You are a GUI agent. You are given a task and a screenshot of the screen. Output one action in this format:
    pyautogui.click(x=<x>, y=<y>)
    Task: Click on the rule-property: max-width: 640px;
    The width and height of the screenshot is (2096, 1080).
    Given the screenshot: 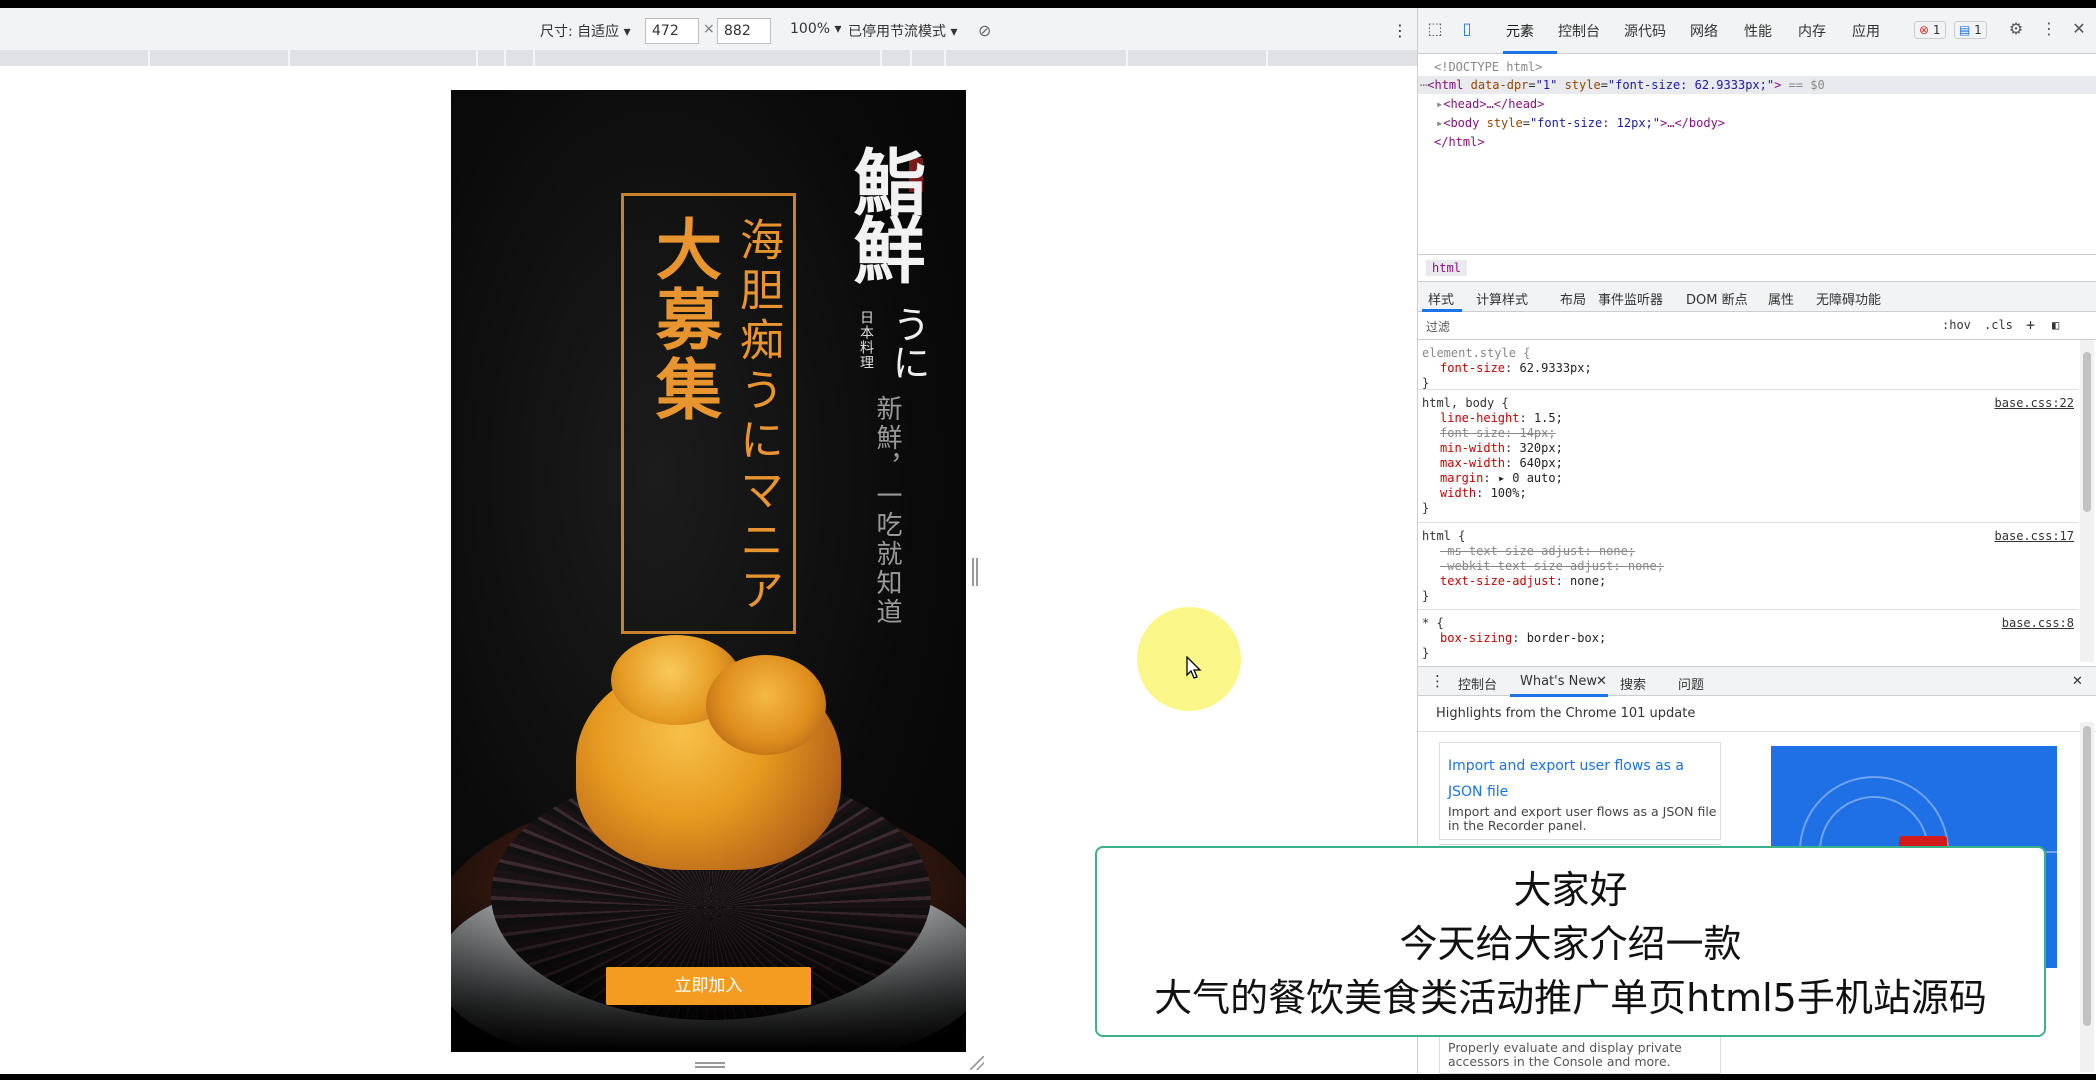 What is the action you would take?
    pyautogui.click(x=1501, y=463)
    